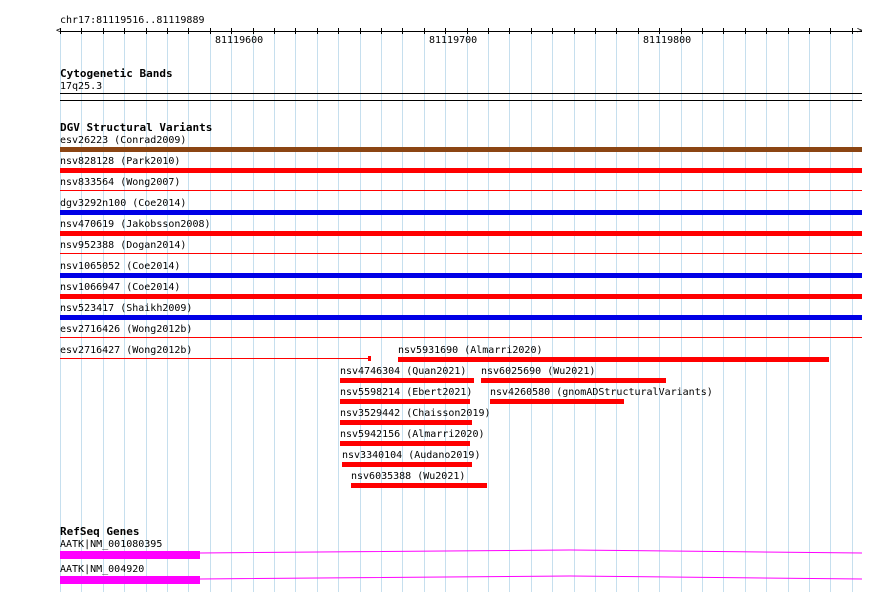  I want to click on variant-label: esv2716426 (Wong2012b), so click(126, 329).